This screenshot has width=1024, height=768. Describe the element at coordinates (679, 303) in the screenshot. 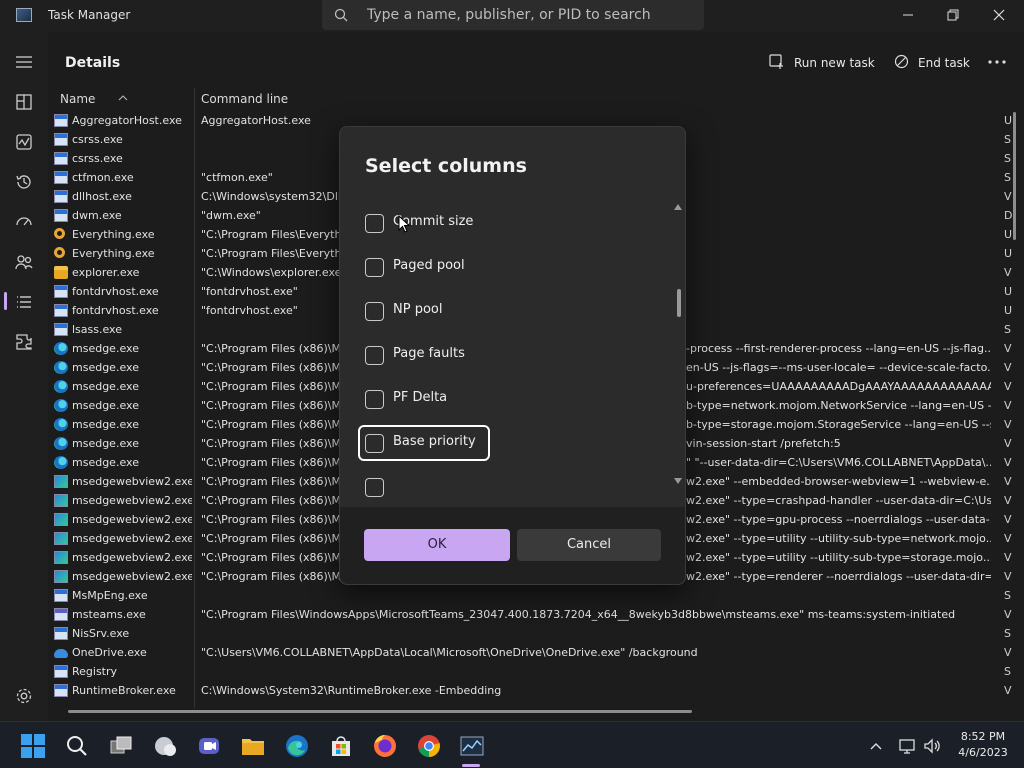

I see `dialog-scrollbar-thumb` at that location.